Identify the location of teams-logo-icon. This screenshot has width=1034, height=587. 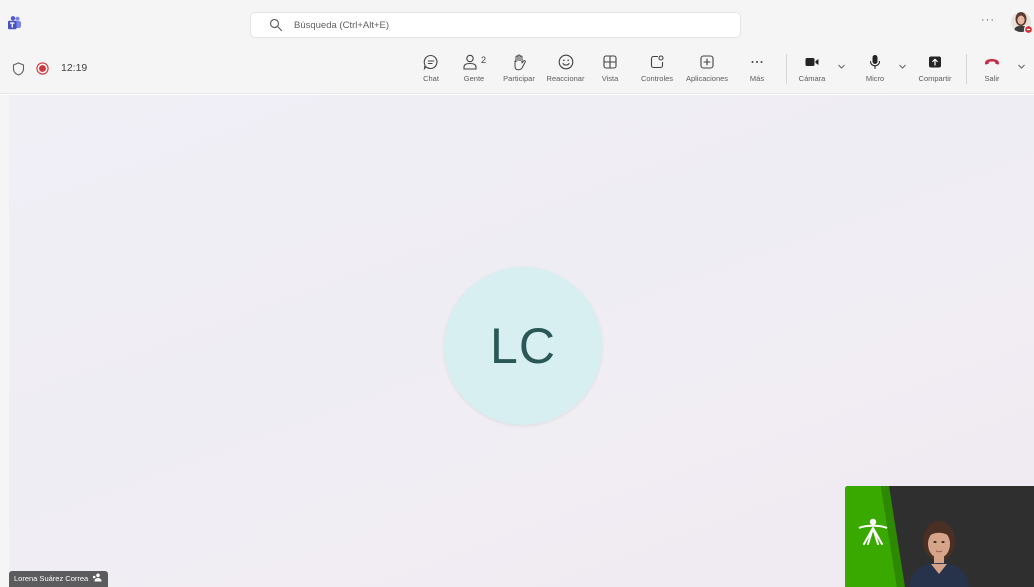
(14, 23).